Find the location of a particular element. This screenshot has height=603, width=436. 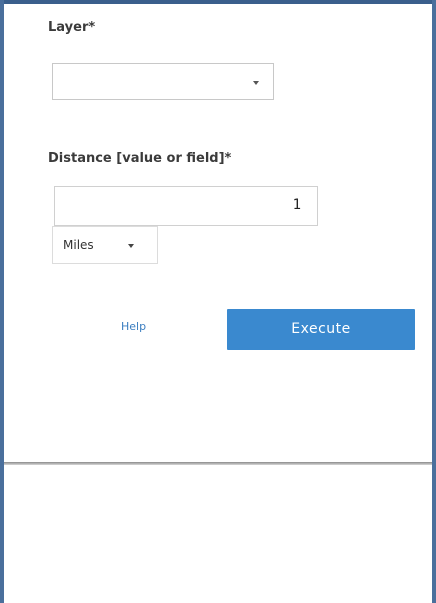

layer-dropdown is located at coordinates (163, 81).